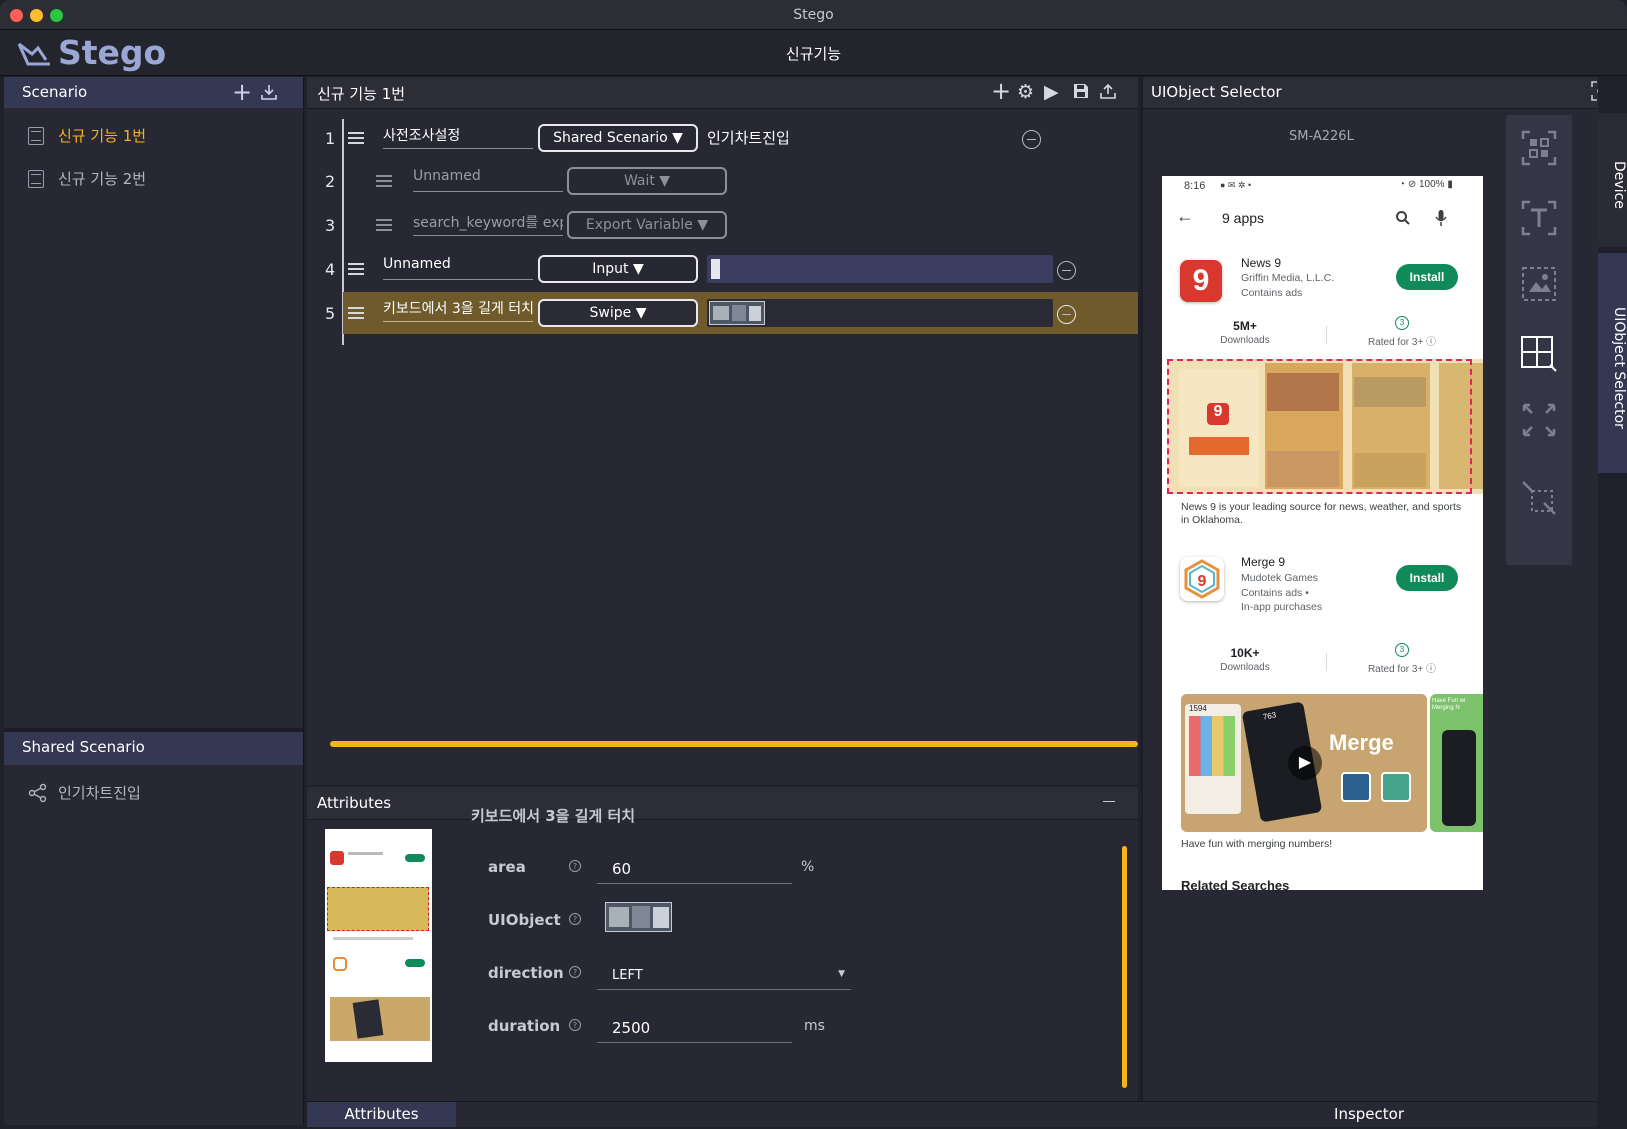  Describe the element at coordinates (618, 138) in the screenshot. I see `step-type-dropdown: Shared Scenario ▼` at that location.